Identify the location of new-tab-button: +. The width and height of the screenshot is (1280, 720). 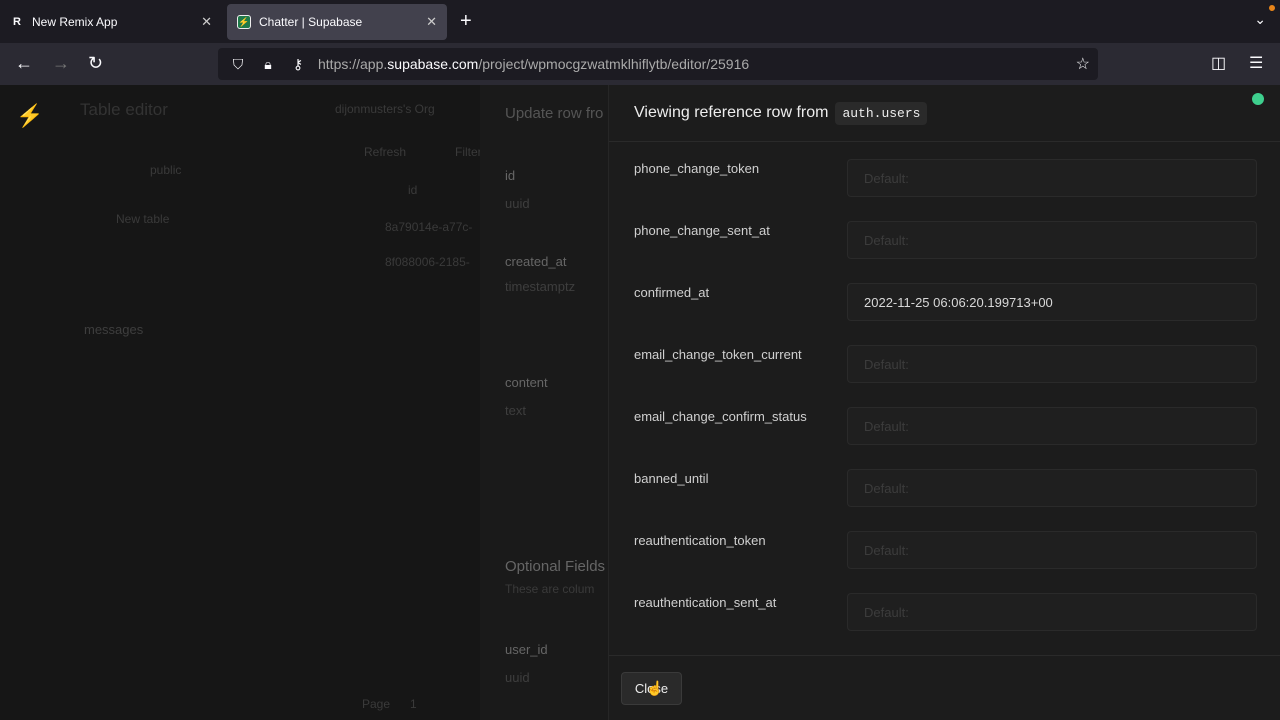
(466, 21).